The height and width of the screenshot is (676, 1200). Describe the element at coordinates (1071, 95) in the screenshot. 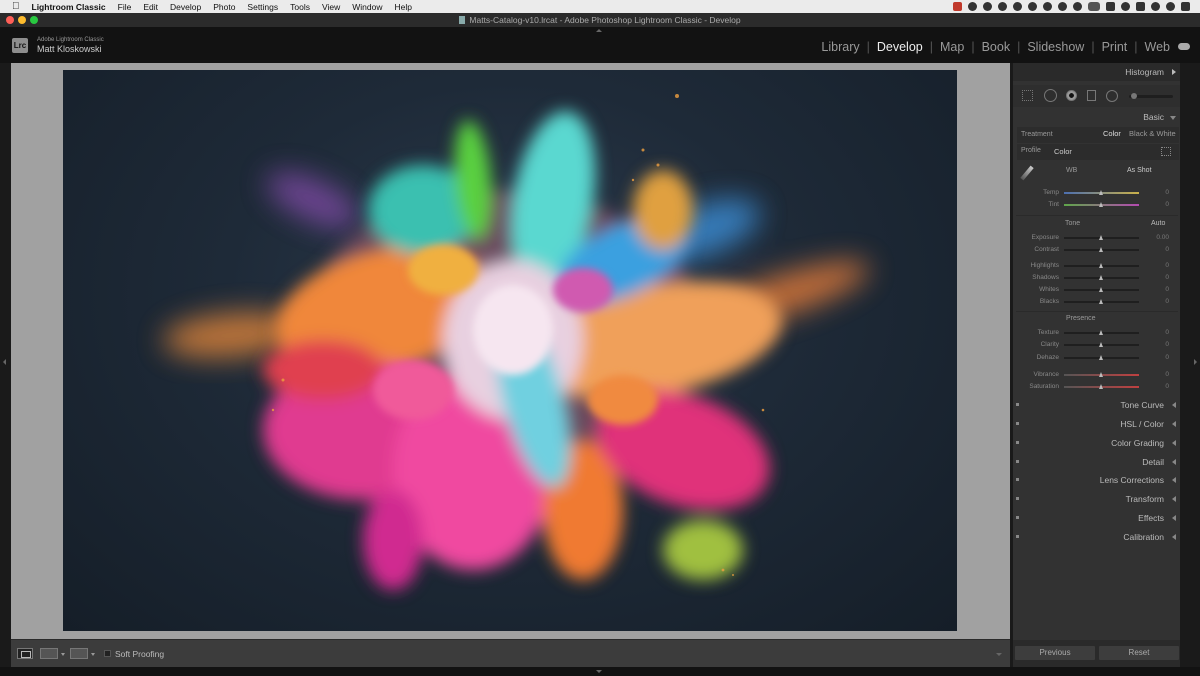

I see `red-eye-icon` at that location.